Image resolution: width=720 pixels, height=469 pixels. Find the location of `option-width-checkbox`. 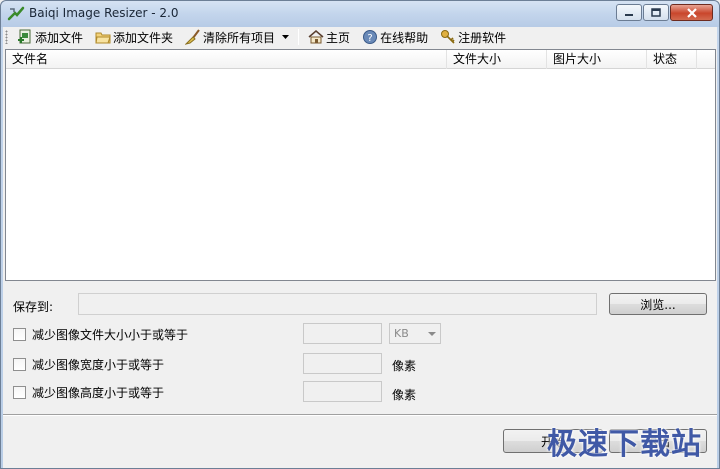

option-width-checkbox is located at coordinates (19, 364).